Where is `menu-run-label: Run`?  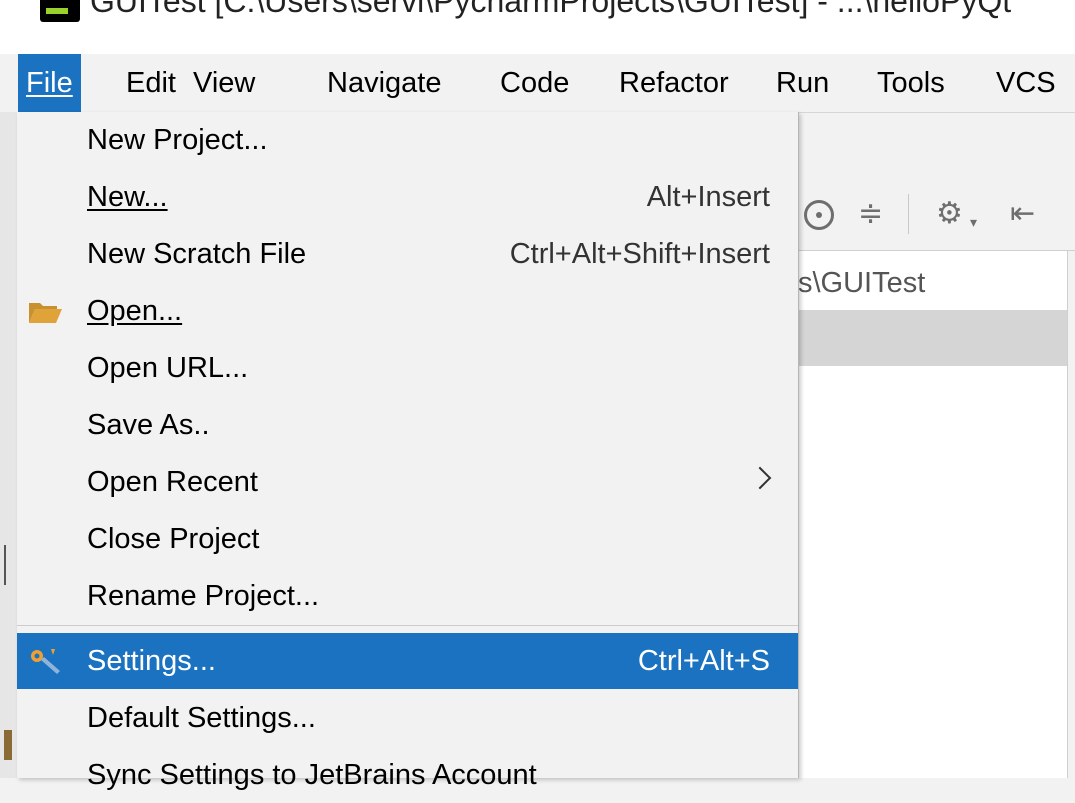
menu-run-label: Run is located at coordinates (803, 83).